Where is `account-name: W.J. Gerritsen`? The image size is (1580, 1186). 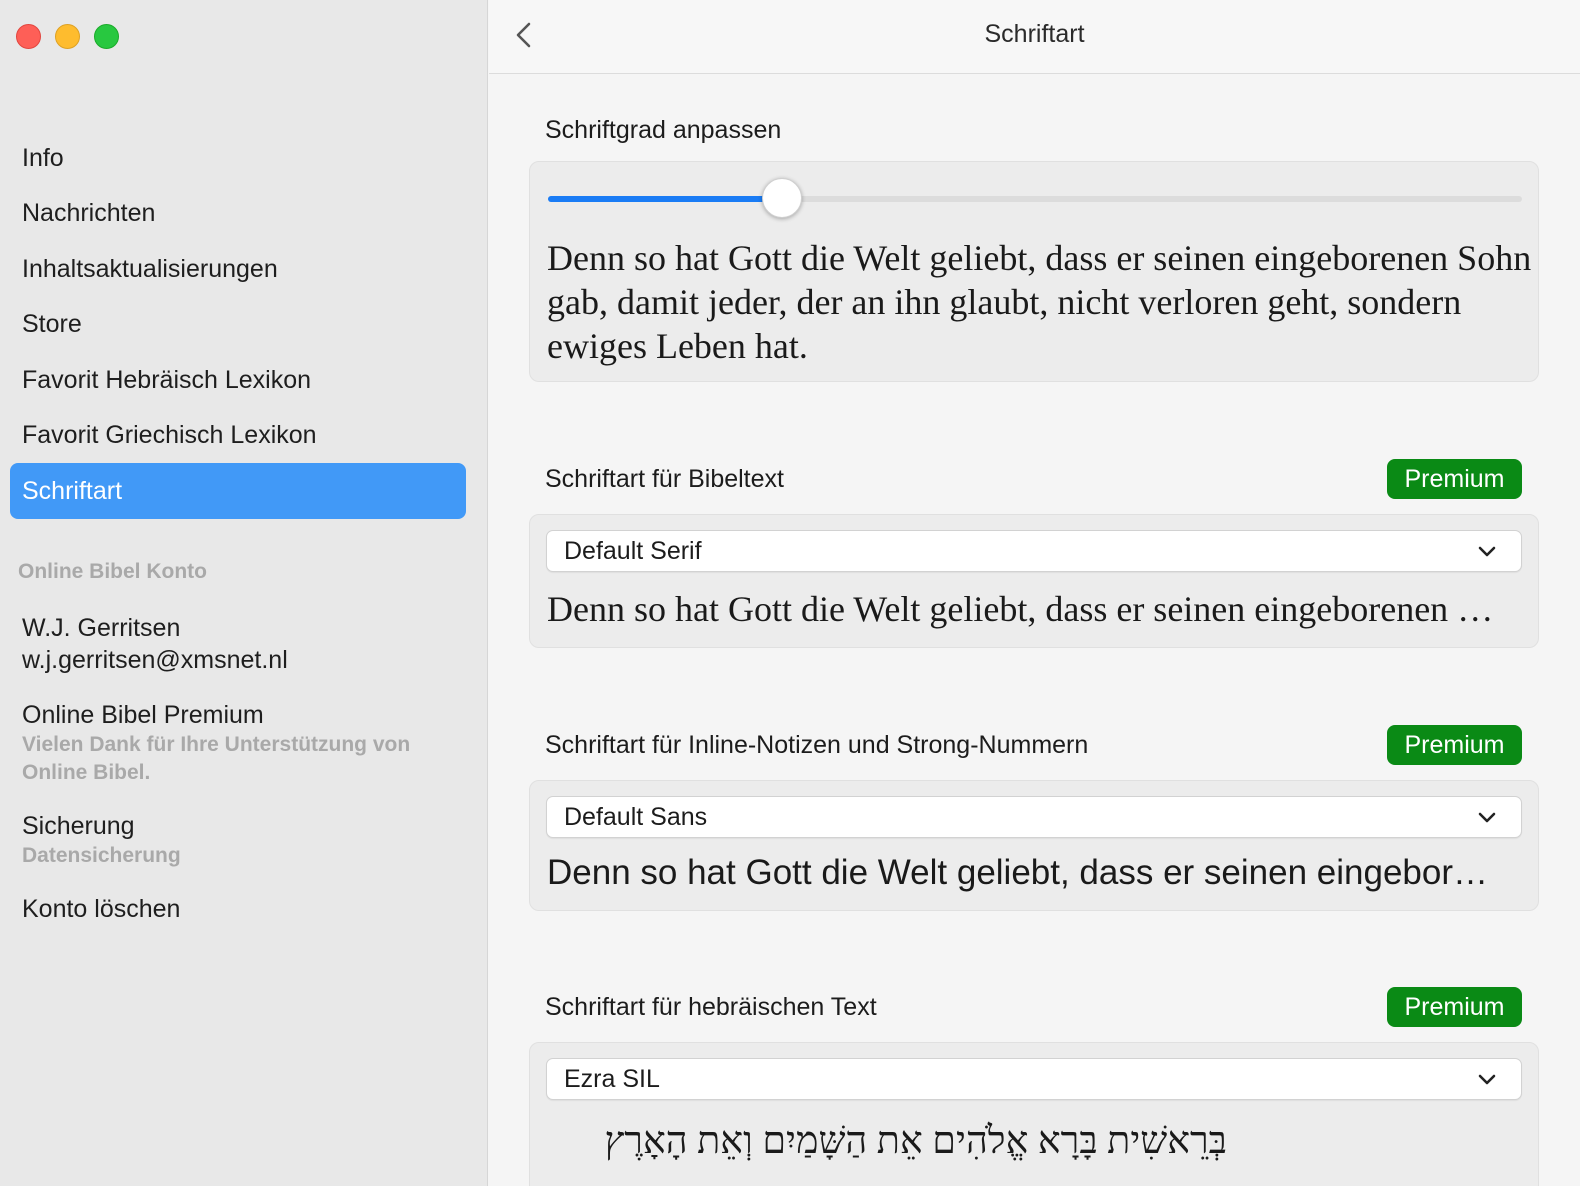
account-name: W.J. Gerritsen is located at coordinates (101, 628).